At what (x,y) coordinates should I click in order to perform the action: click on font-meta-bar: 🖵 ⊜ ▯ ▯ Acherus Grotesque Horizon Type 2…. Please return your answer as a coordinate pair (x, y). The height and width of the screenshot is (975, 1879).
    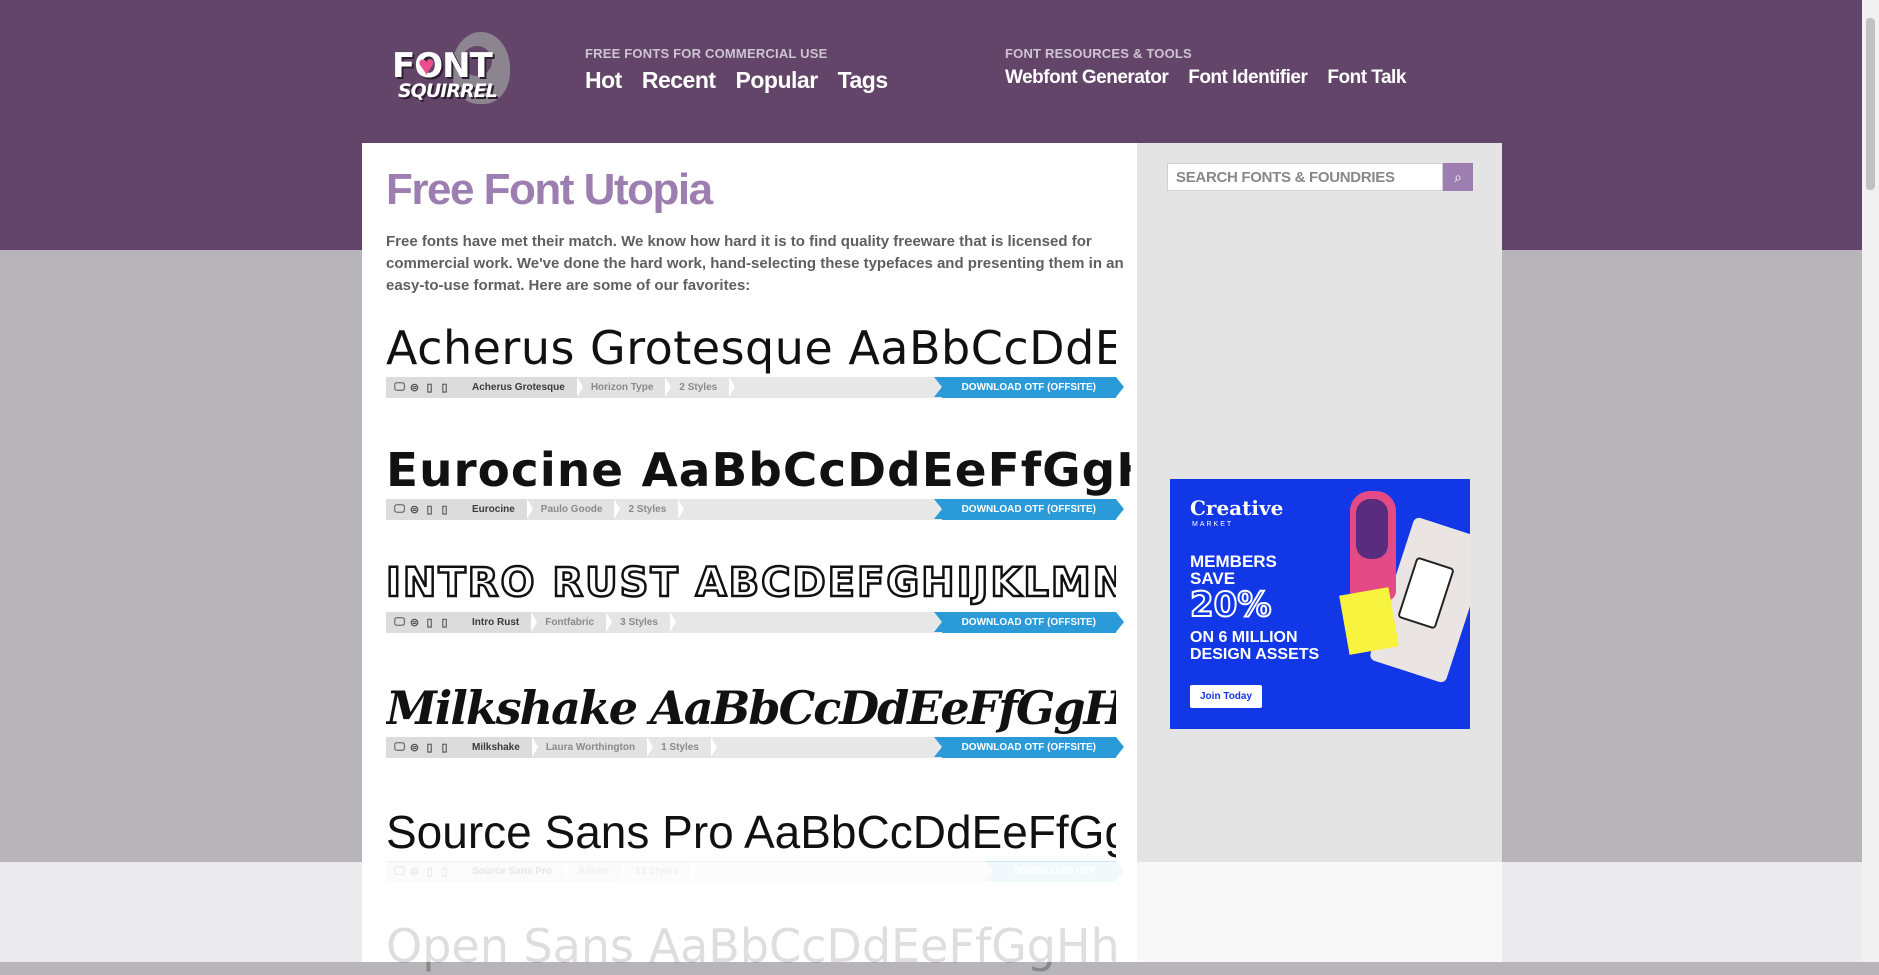
    Looking at the image, I should click on (755, 387).